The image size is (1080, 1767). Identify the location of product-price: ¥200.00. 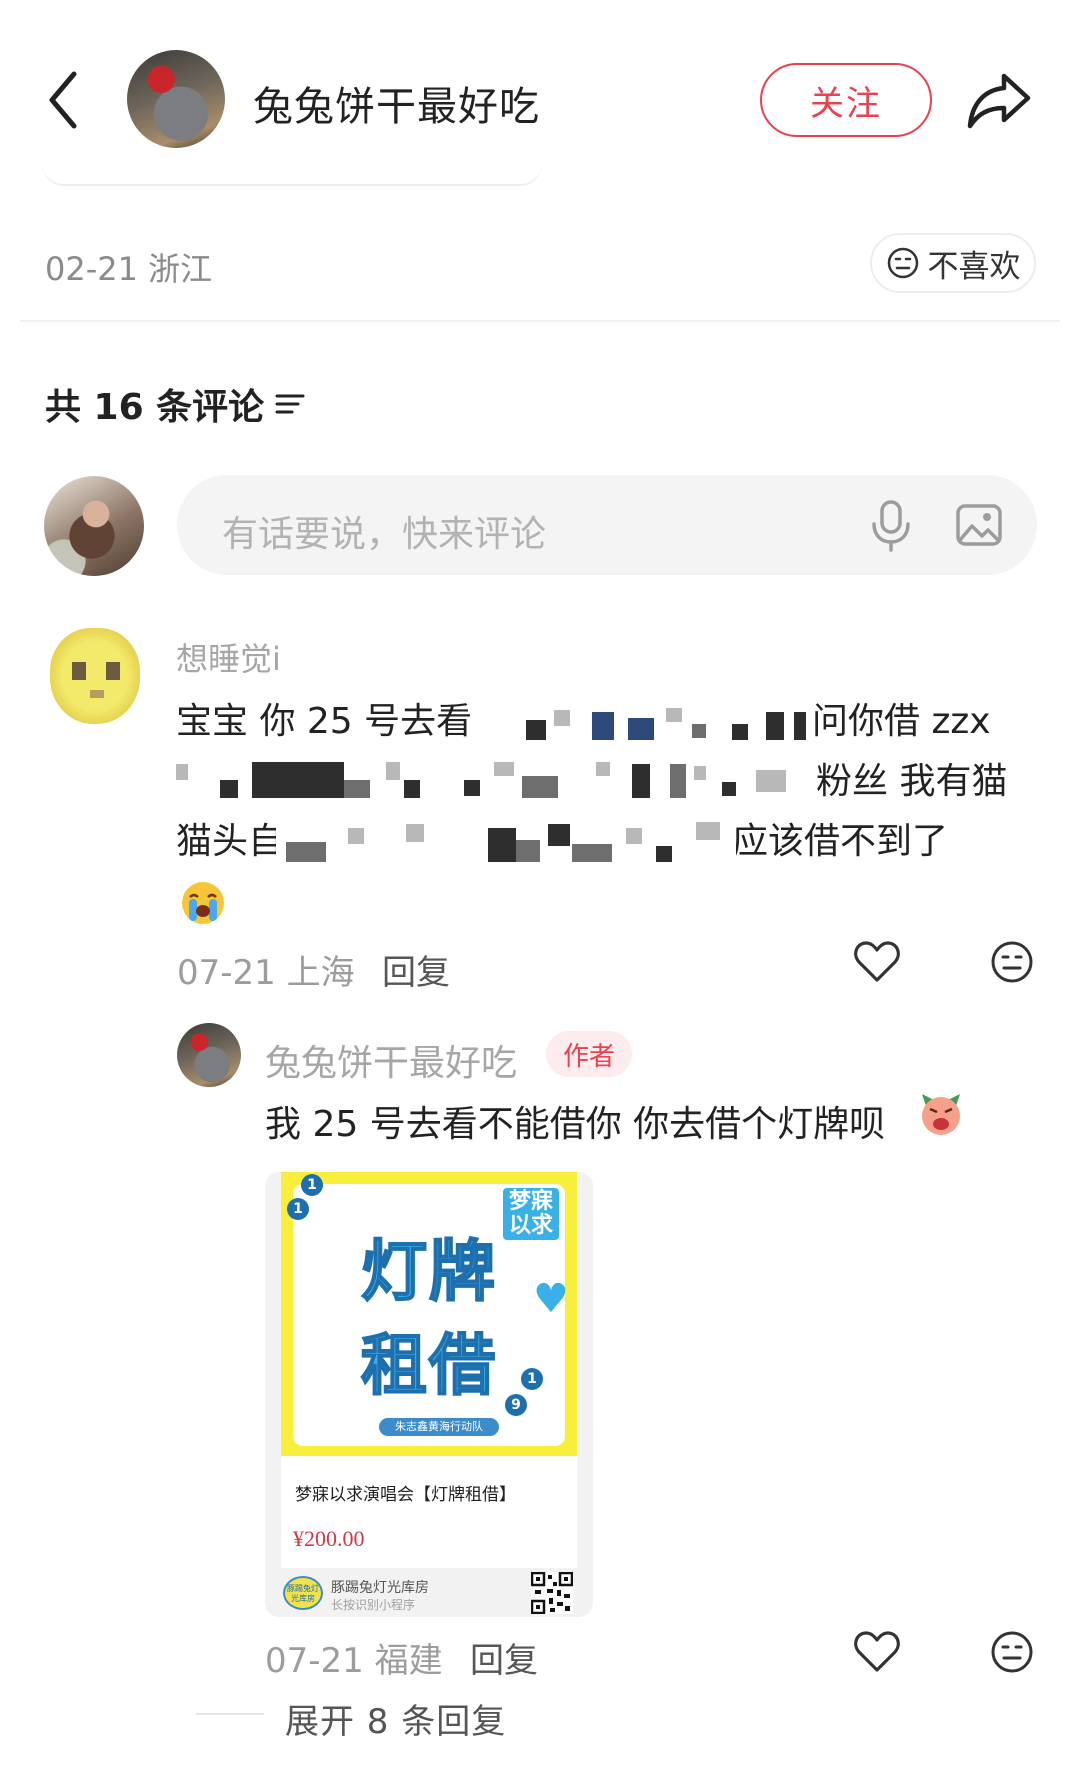
(329, 1538).